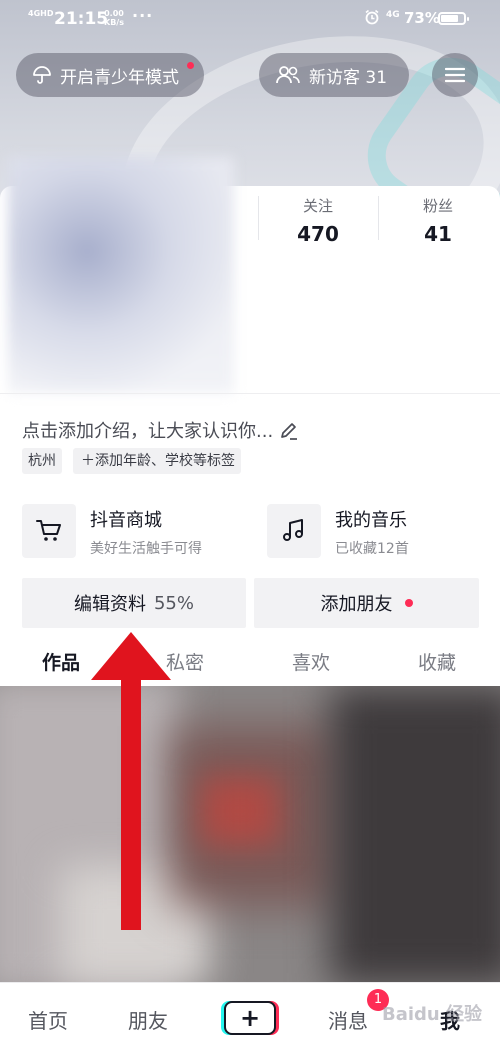 This screenshot has height=1058, width=500. What do you see at coordinates (318, 220) in the screenshot?
I see `following-stat: 关注 470` at bounding box center [318, 220].